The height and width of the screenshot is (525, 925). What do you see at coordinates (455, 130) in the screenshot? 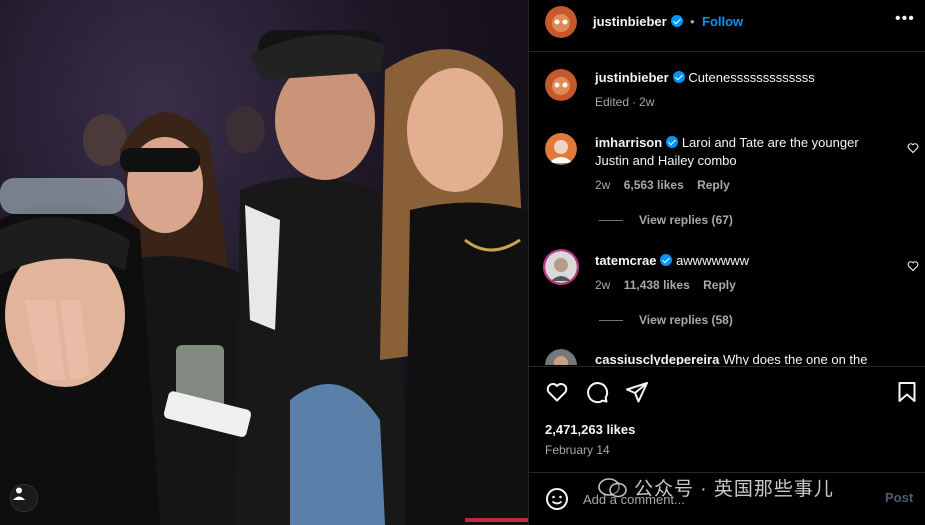
I see `person-face` at bounding box center [455, 130].